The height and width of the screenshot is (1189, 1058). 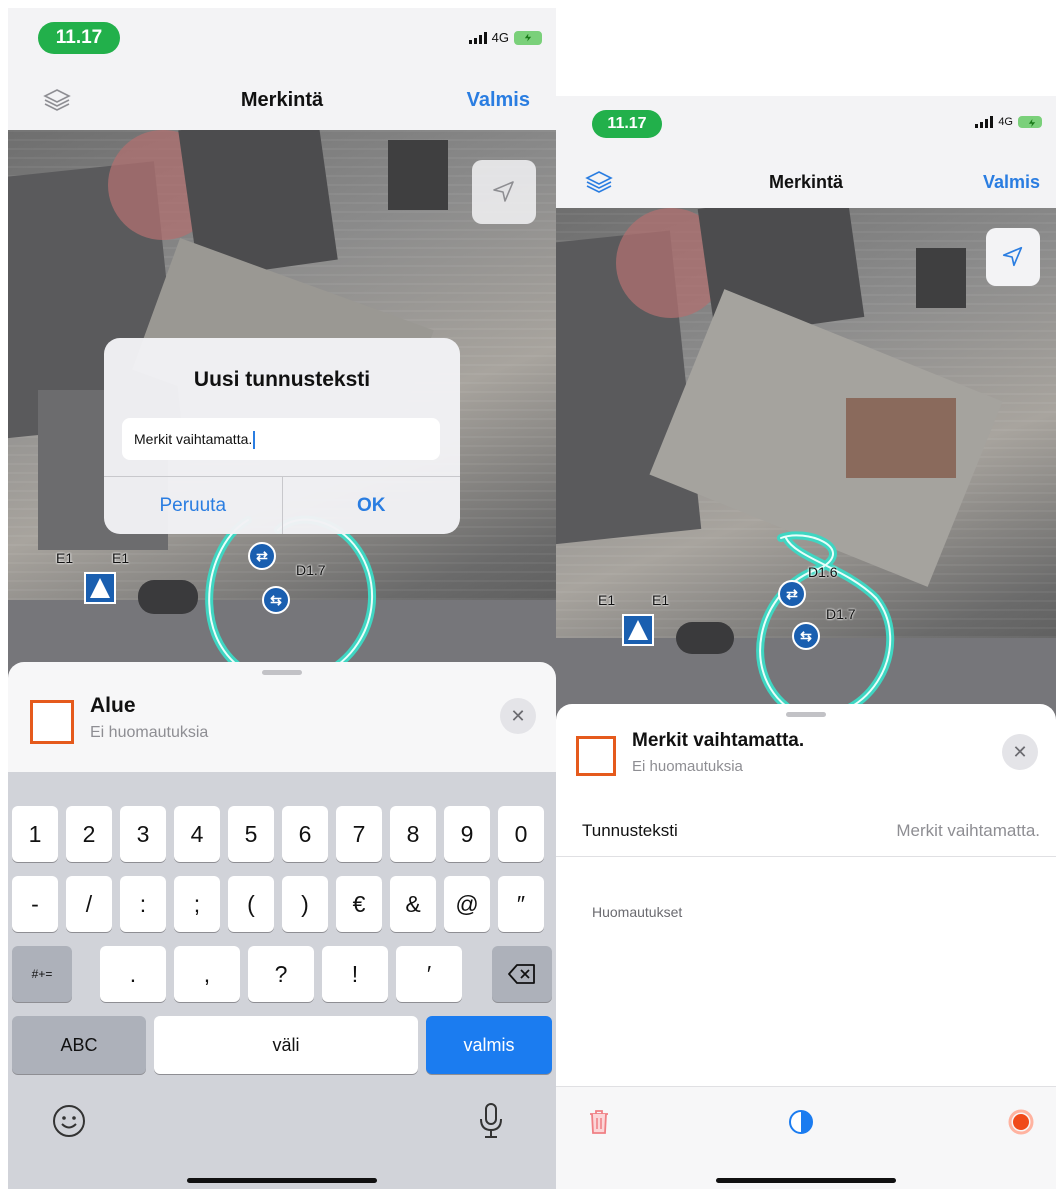 I want to click on color-button, so click(x=1021, y=1122).